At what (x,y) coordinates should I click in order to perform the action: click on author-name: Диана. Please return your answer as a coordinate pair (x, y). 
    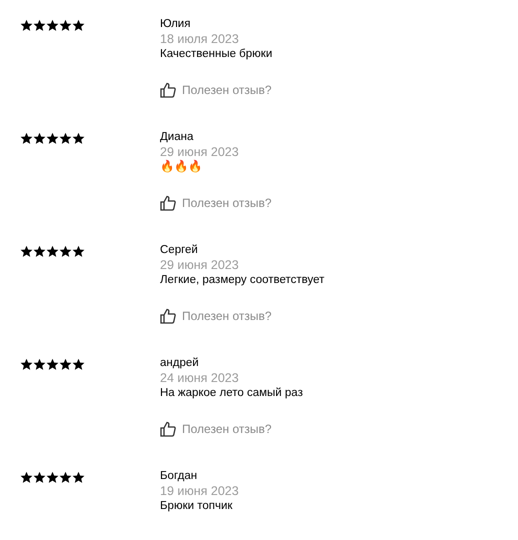
    Looking at the image, I should click on (177, 137).